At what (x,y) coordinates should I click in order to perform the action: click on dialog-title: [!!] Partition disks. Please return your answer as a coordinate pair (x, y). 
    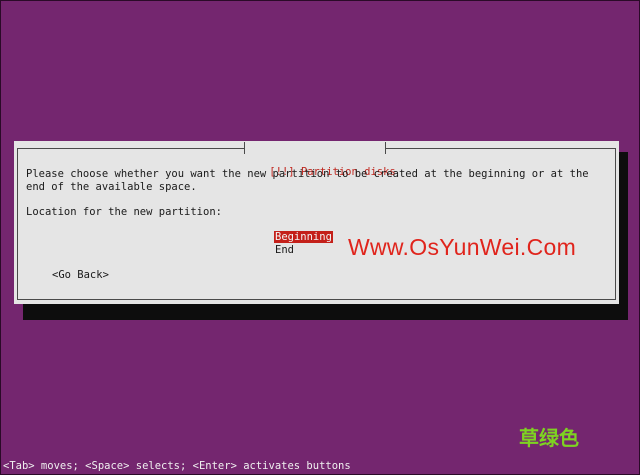
    Looking at the image, I should click on (320, 160).